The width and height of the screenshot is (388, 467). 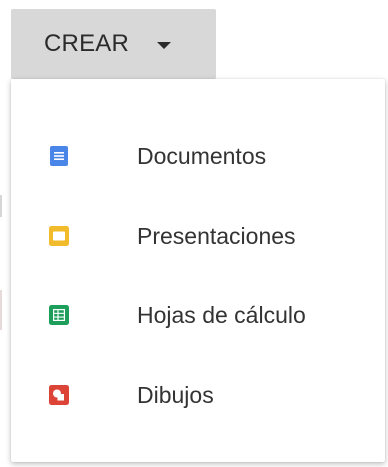 I want to click on drawings-icon, so click(x=59, y=395).